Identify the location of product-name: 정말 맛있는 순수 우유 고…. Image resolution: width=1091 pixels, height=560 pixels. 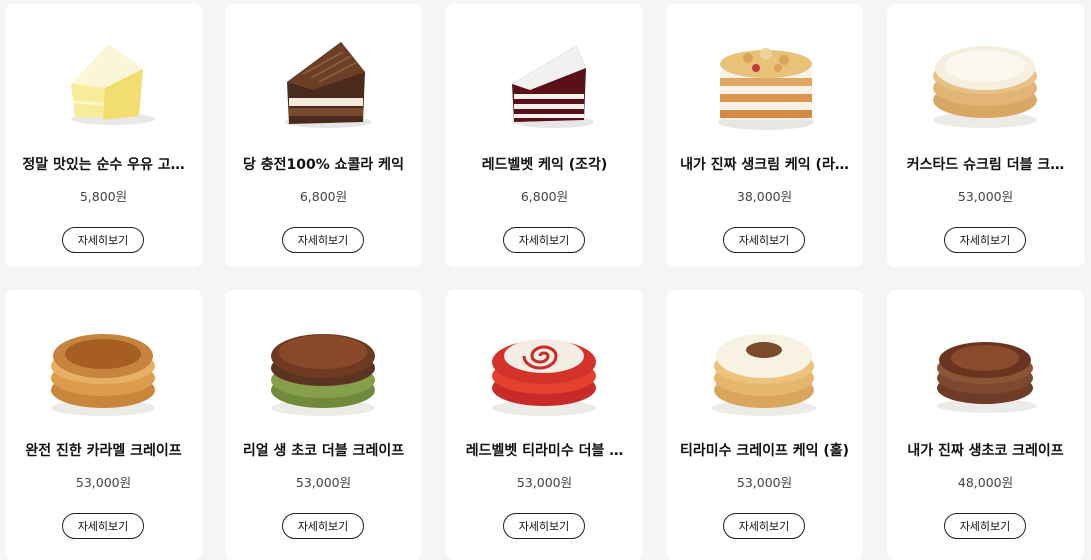
(103, 164).